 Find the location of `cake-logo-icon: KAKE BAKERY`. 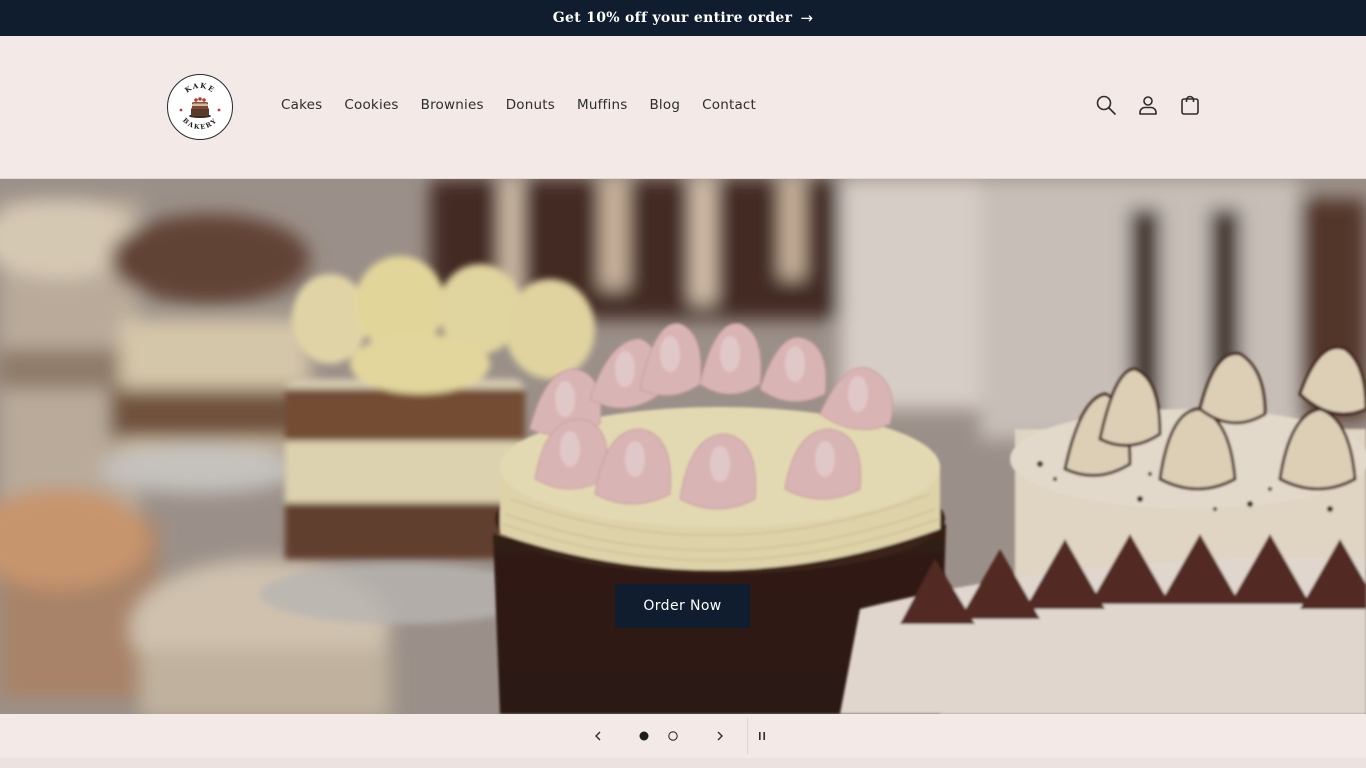

cake-logo-icon: KAKE BAKERY is located at coordinates (200, 106).